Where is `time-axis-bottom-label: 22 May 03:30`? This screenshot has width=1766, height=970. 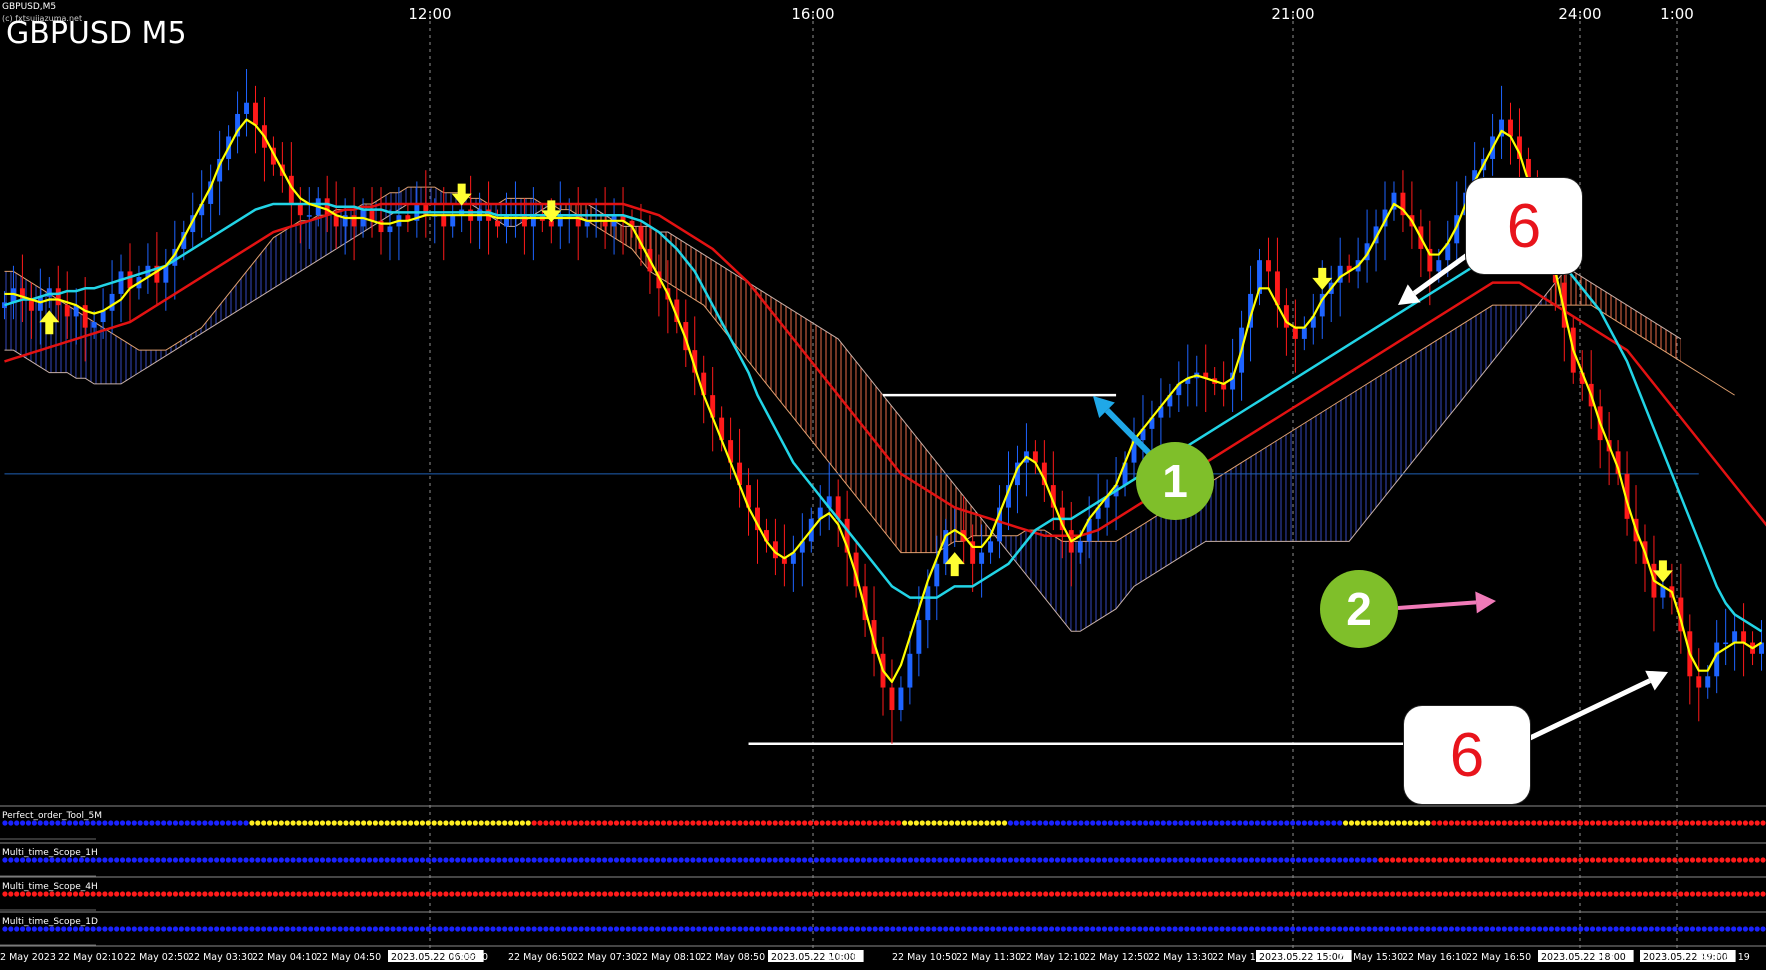 time-axis-bottom-label: 22 May 03:30 is located at coordinates (220, 957).